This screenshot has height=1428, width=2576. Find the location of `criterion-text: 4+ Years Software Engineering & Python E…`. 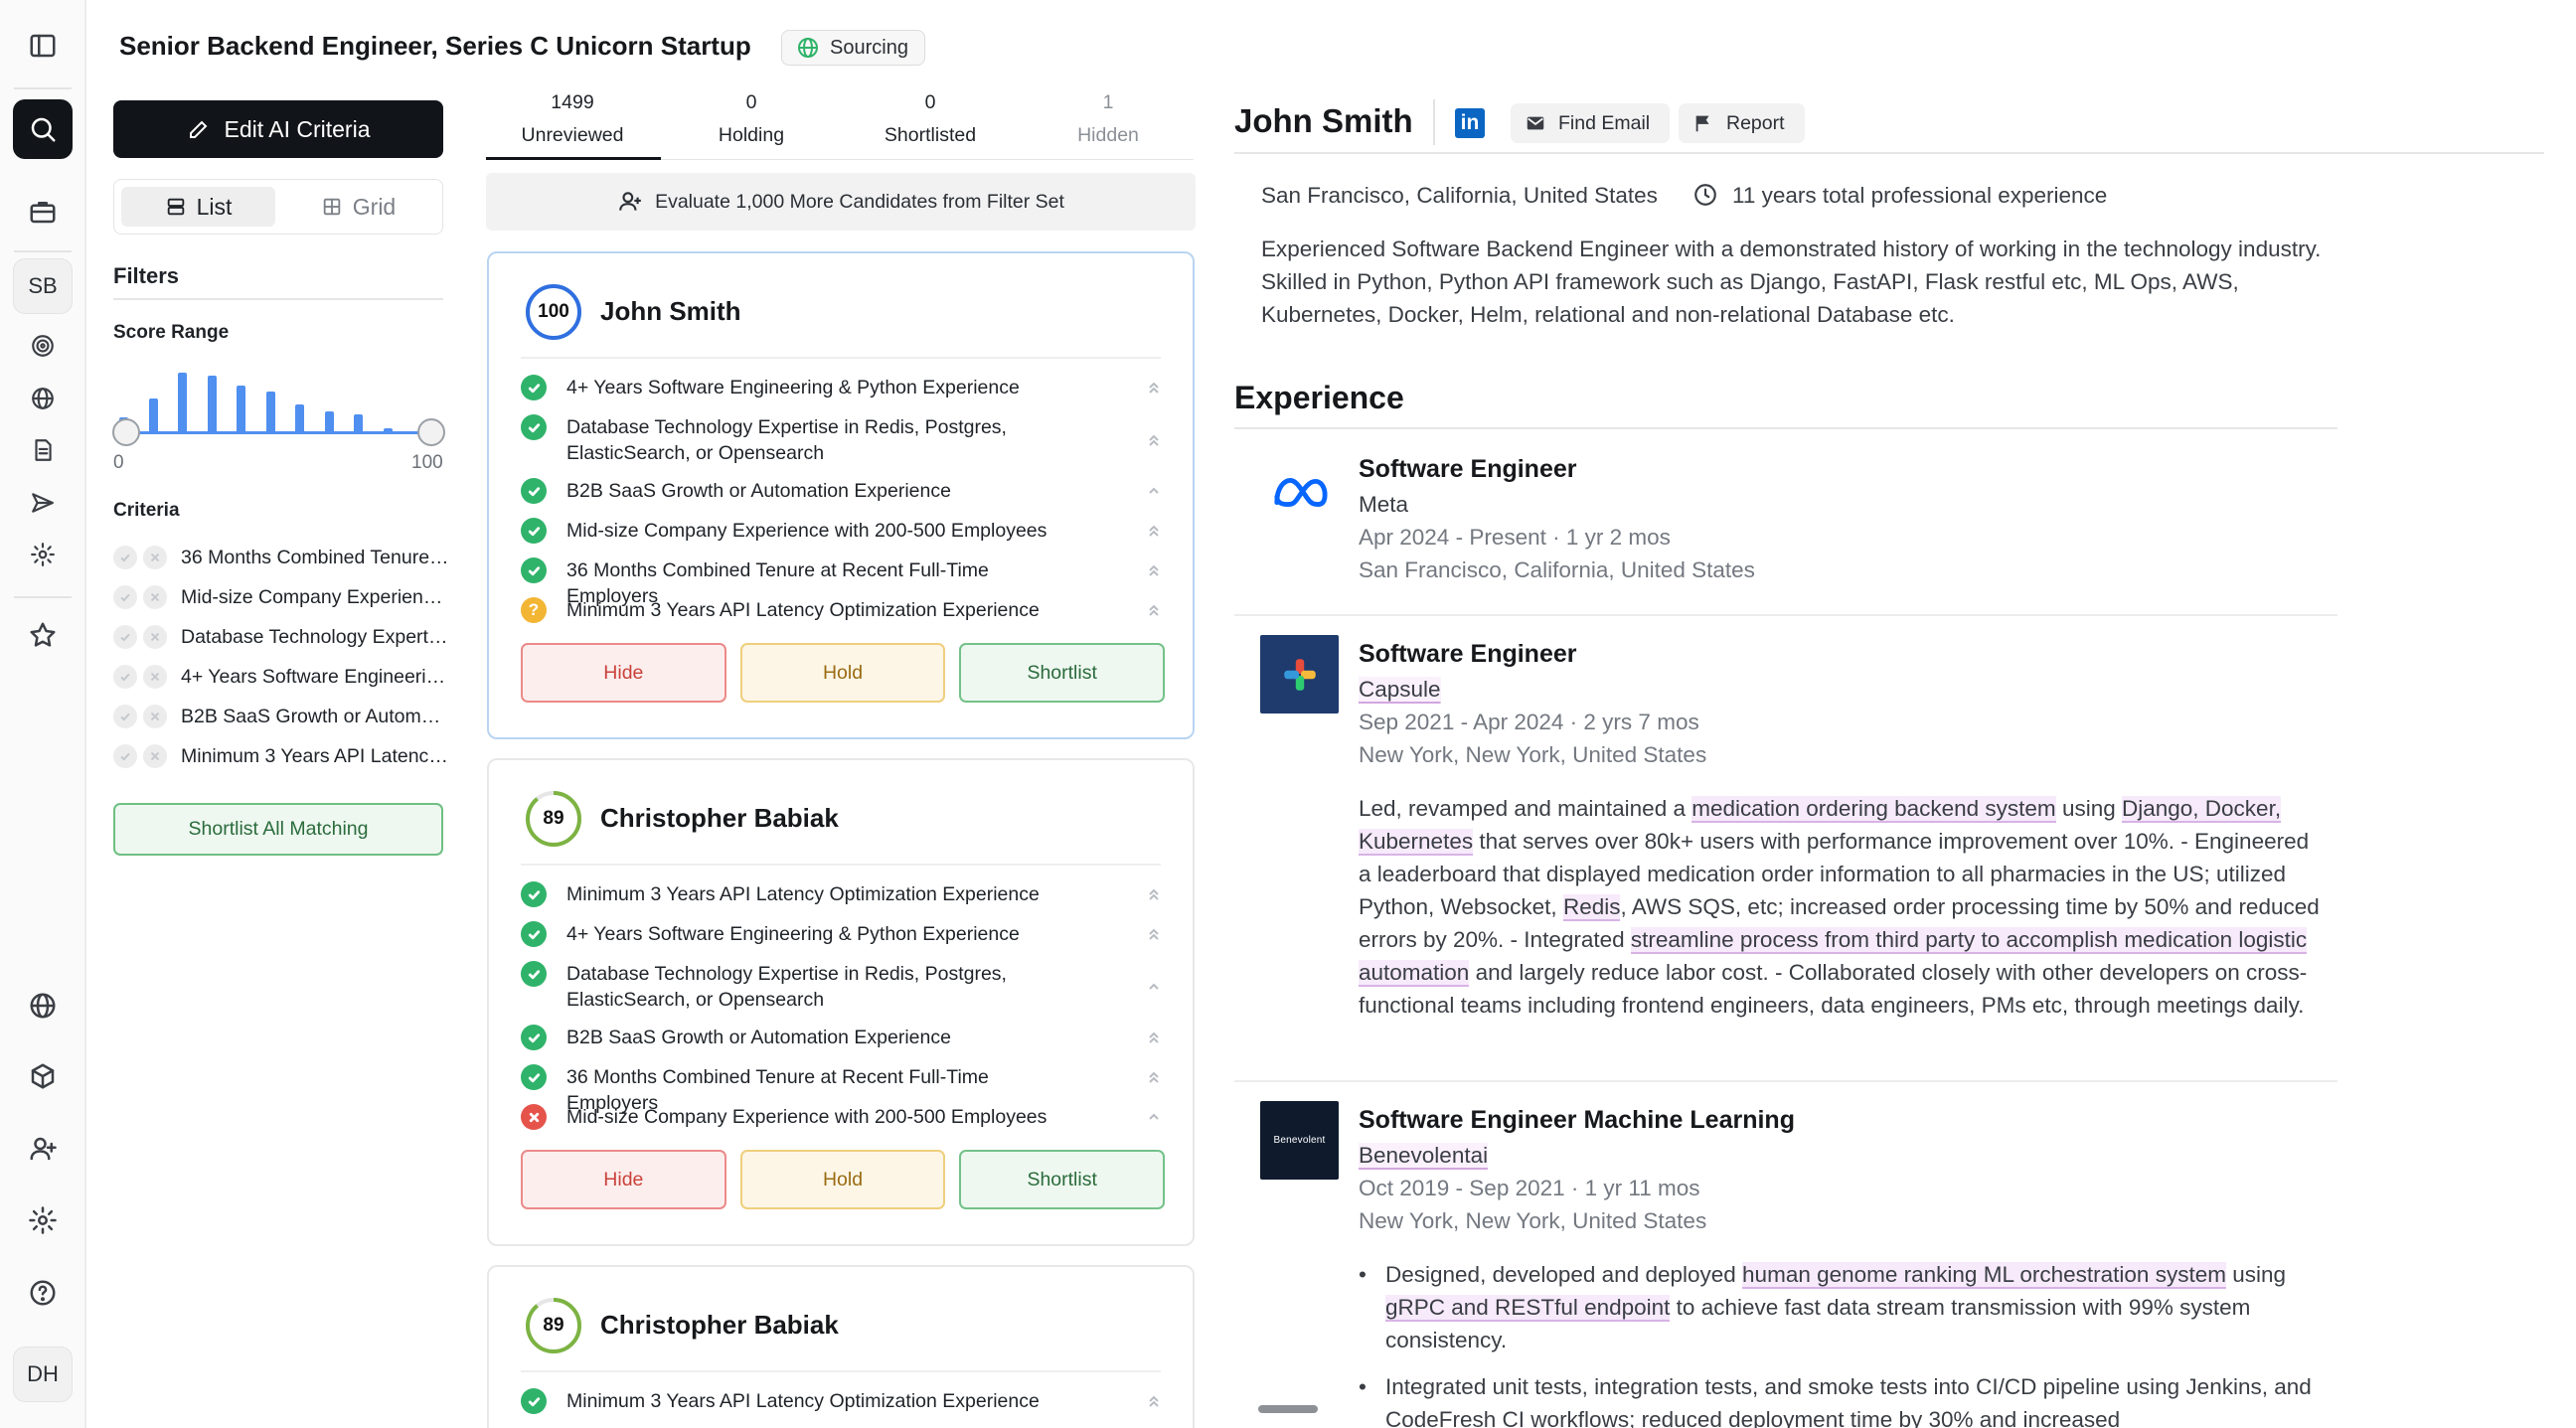

criterion-text: 4+ Years Software Engineering & Python E… is located at coordinates (793, 387).